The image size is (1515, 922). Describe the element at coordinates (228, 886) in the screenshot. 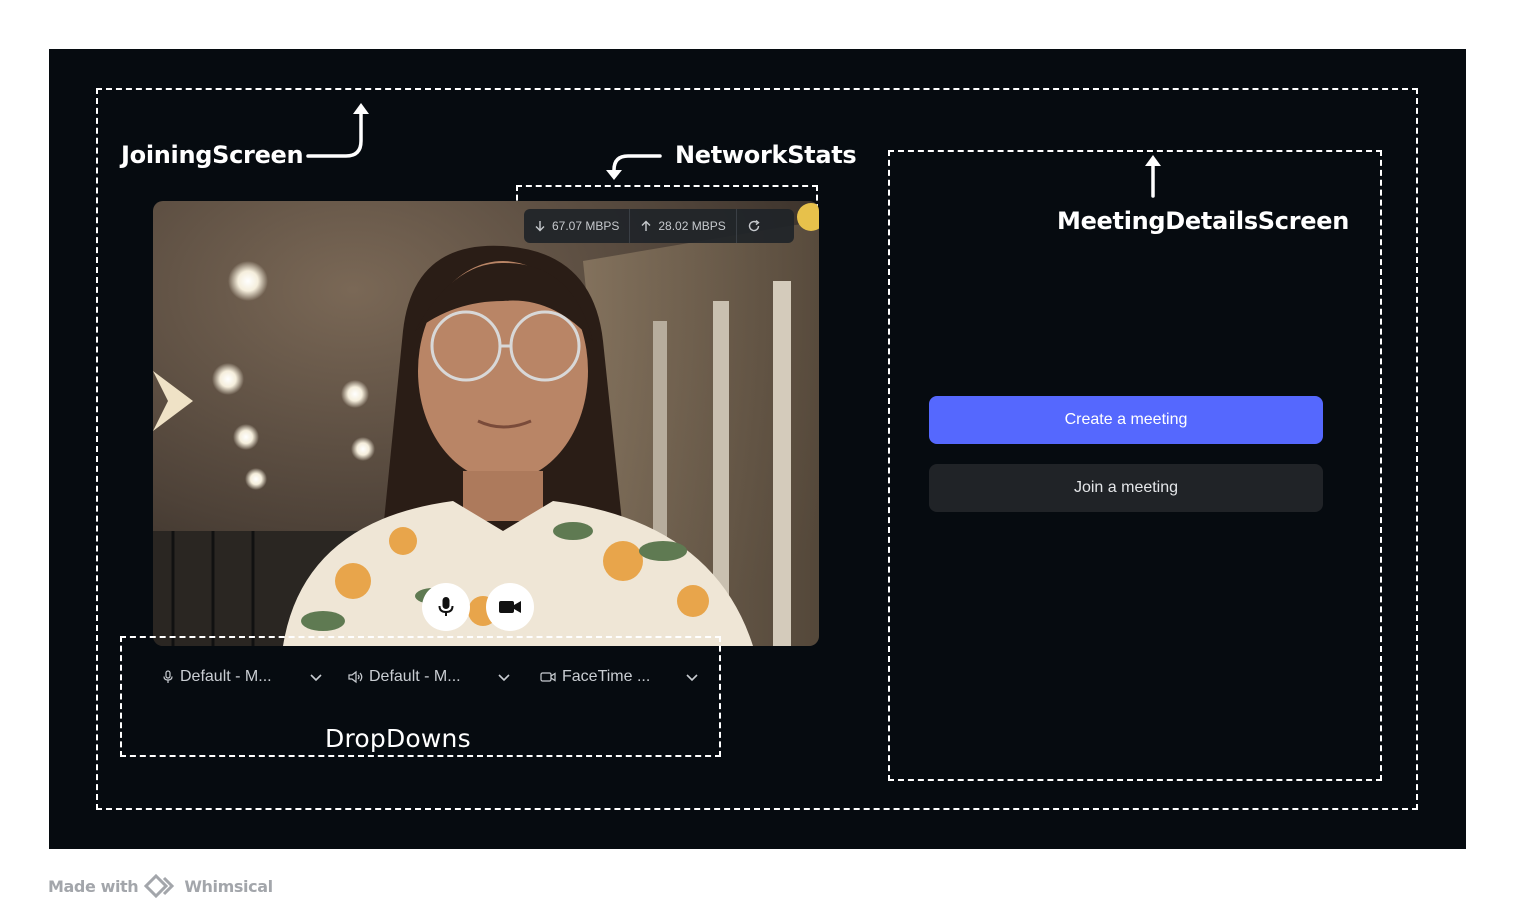

I see `whimsical-brand-text: Whimsical` at that location.